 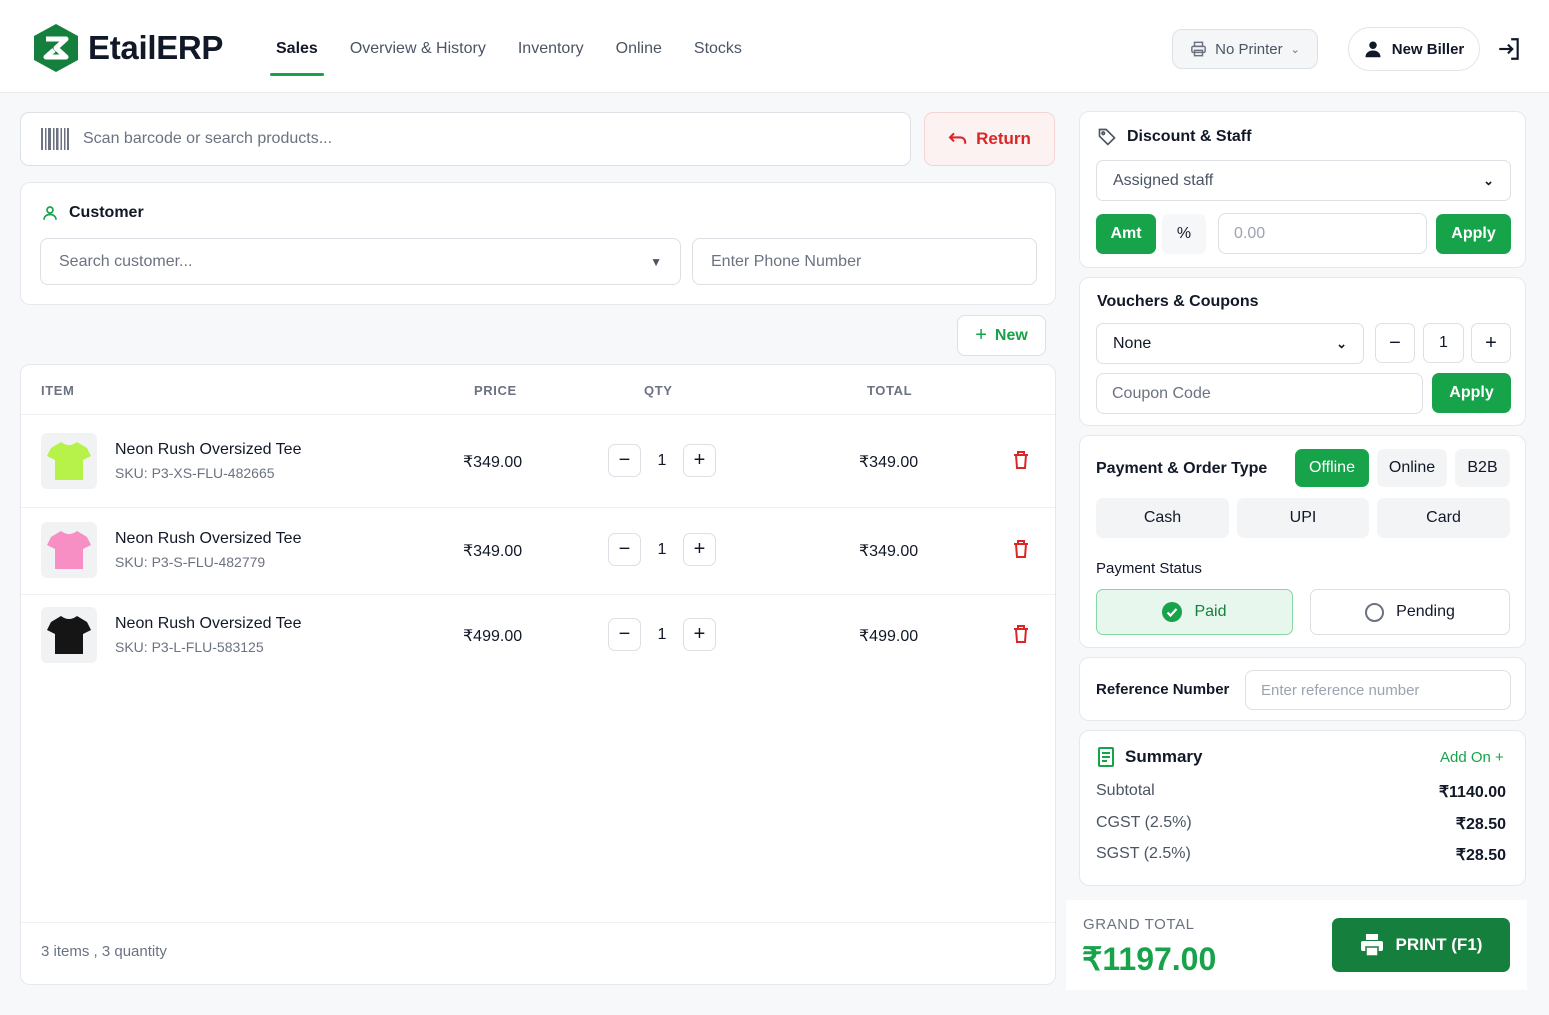 What do you see at coordinates (56, 48) in the screenshot?
I see `logo-icon` at bounding box center [56, 48].